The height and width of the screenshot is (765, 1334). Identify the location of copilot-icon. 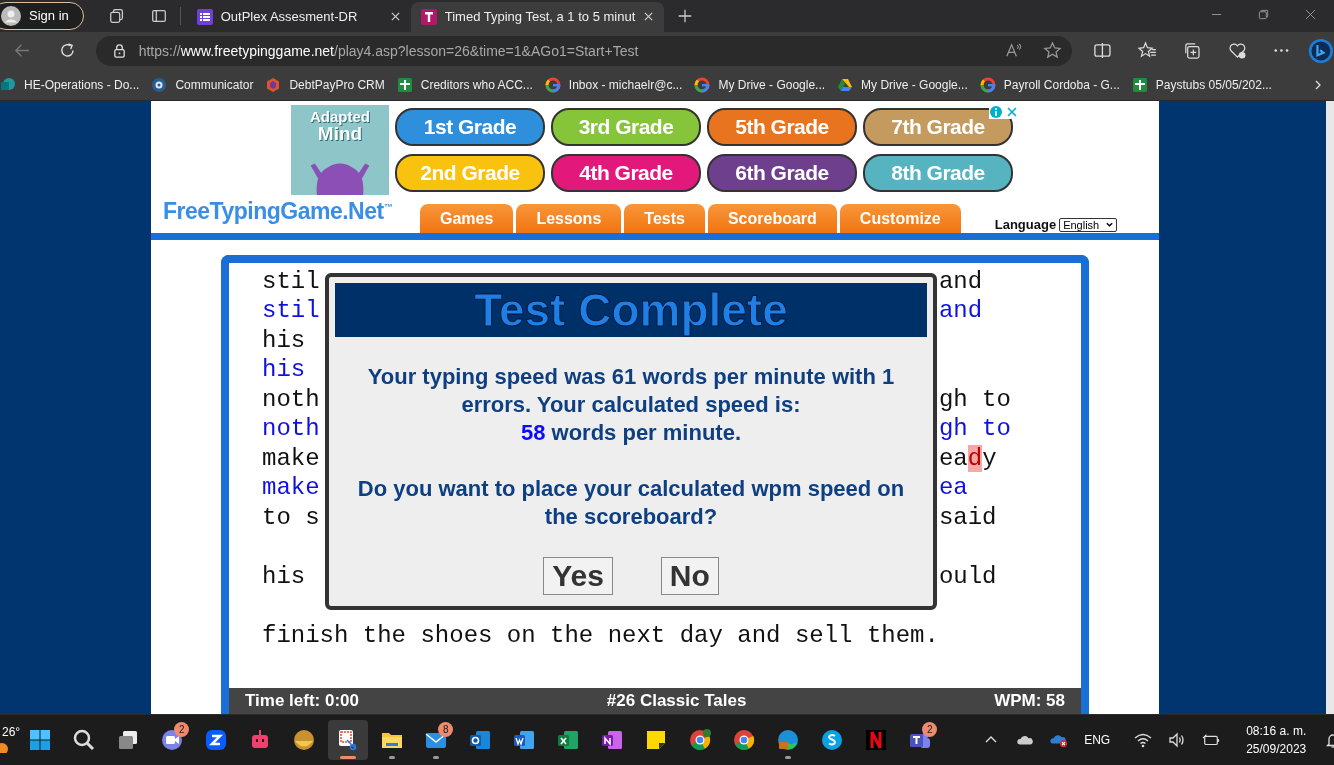
(1321, 50).